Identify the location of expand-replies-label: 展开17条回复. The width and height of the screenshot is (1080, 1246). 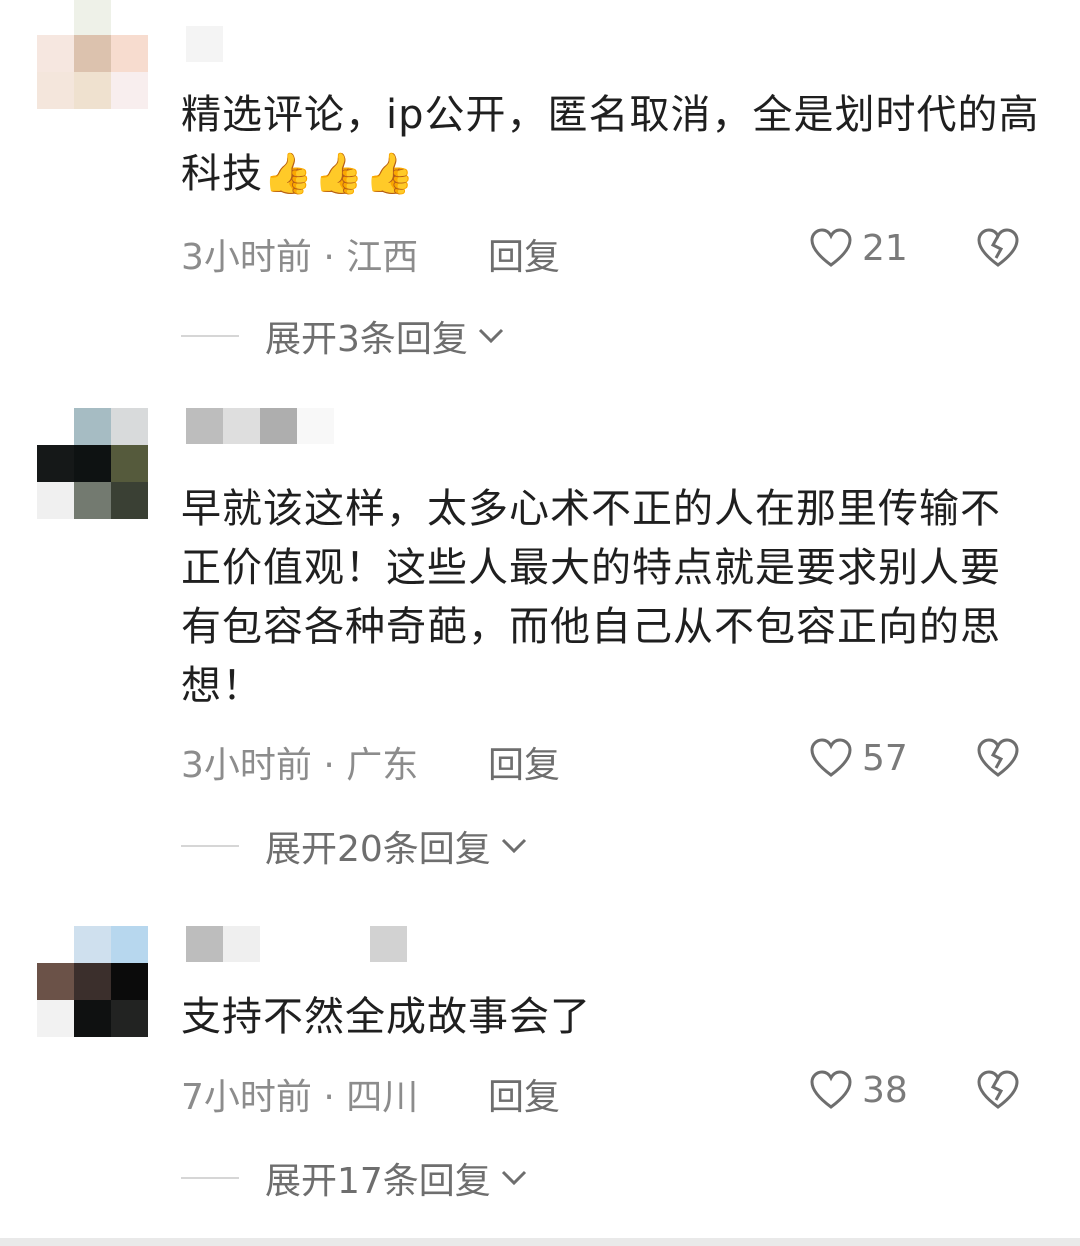
(378, 1181).